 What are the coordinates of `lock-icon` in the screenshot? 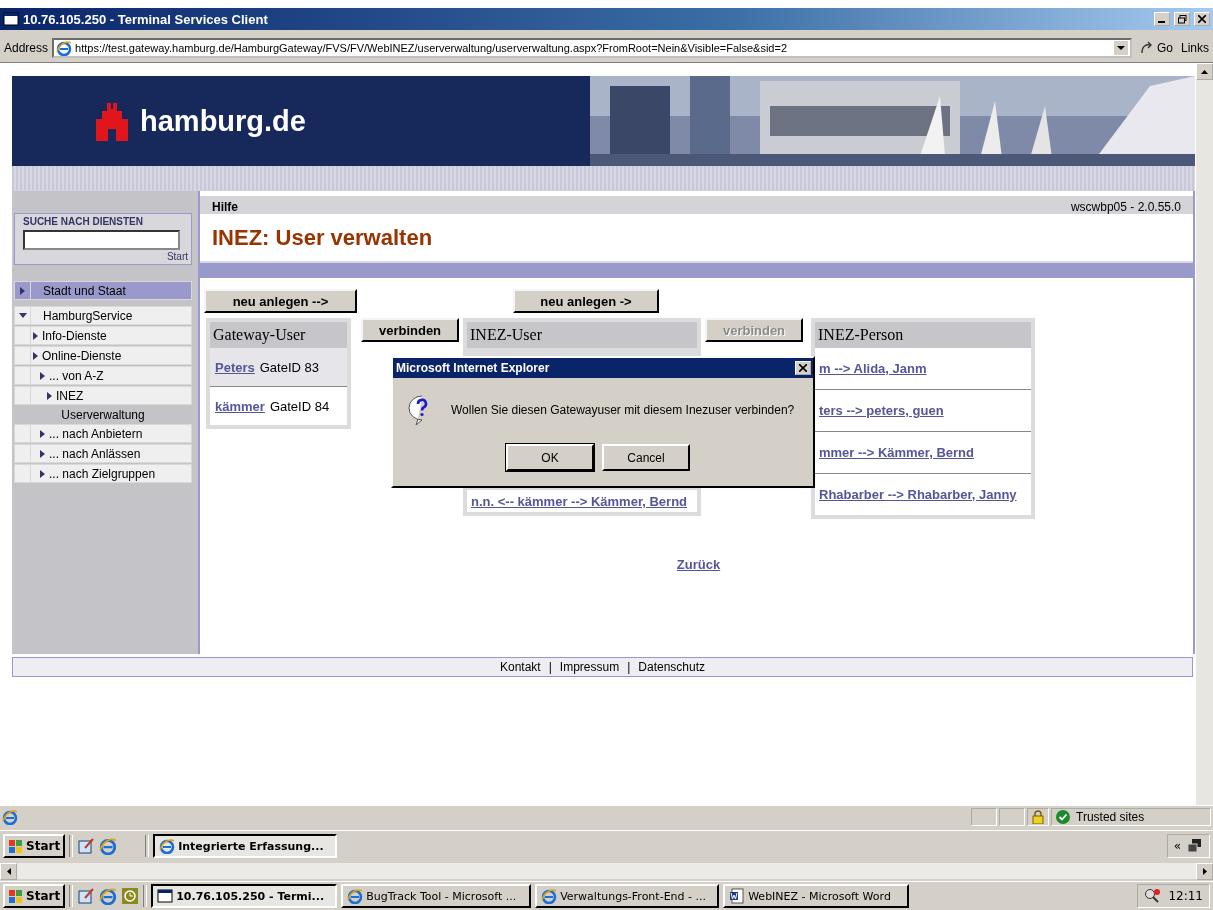 It's located at (1038, 817).